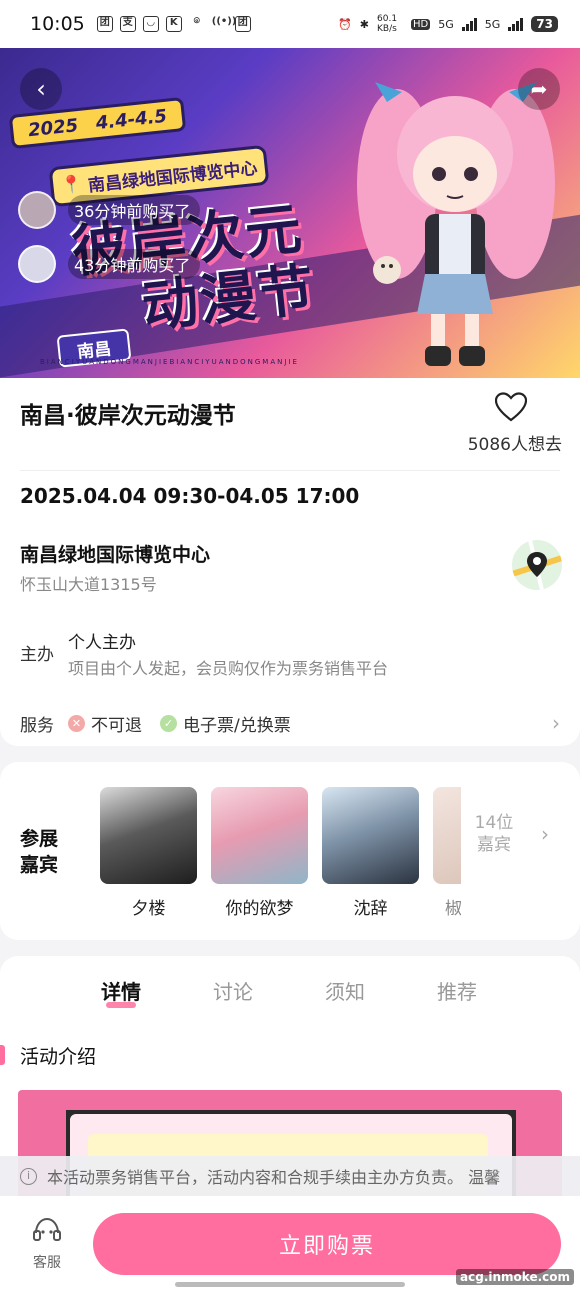  What do you see at coordinates (453, 909) in the screenshot?
I see `guest-name: 椒` at bounding box center [453, 909].